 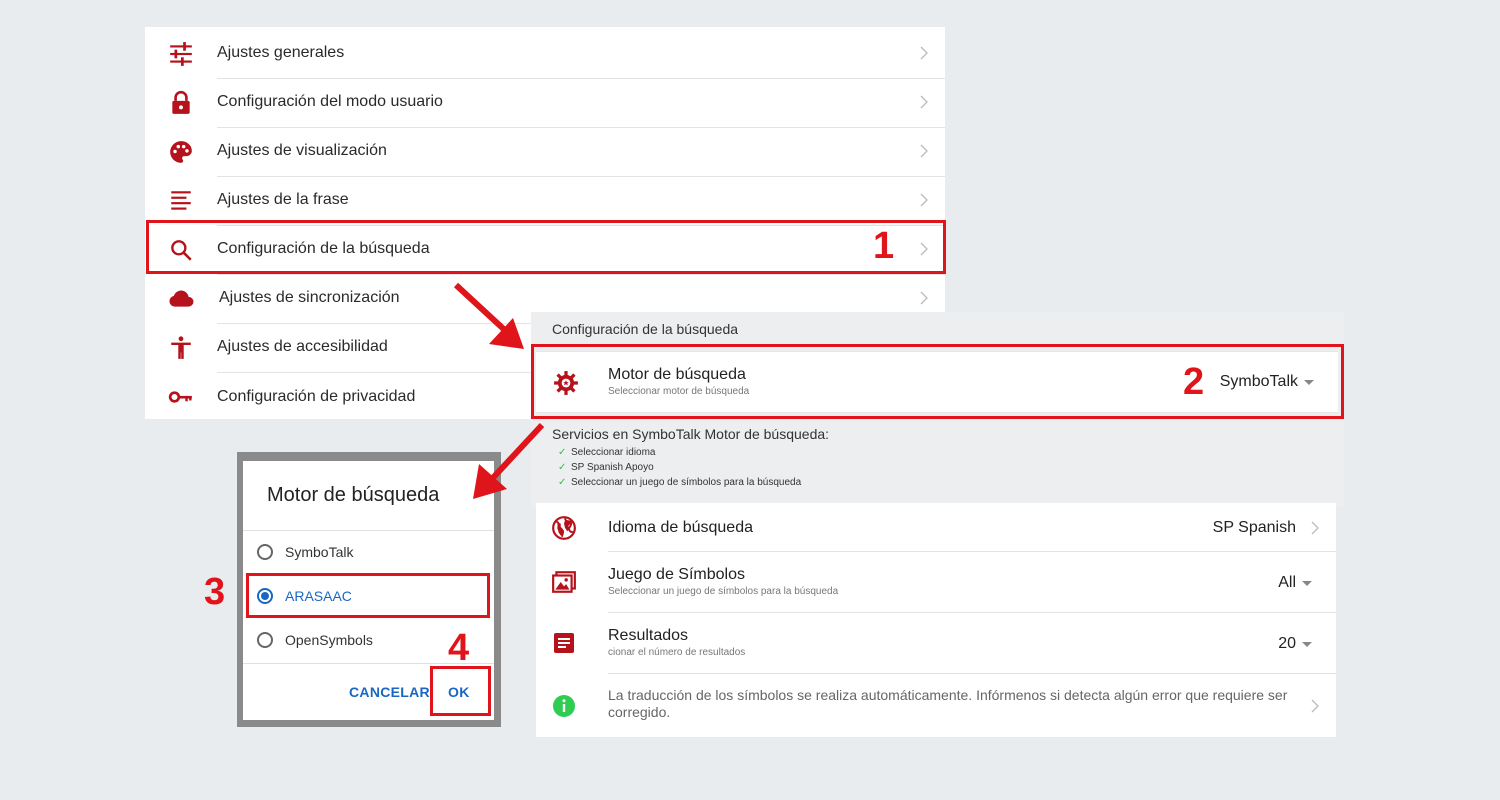 What do you see at coordinates (215, 592) in the screenshot?
I see `step-number-3: 3` at bounding box center [215, 592].